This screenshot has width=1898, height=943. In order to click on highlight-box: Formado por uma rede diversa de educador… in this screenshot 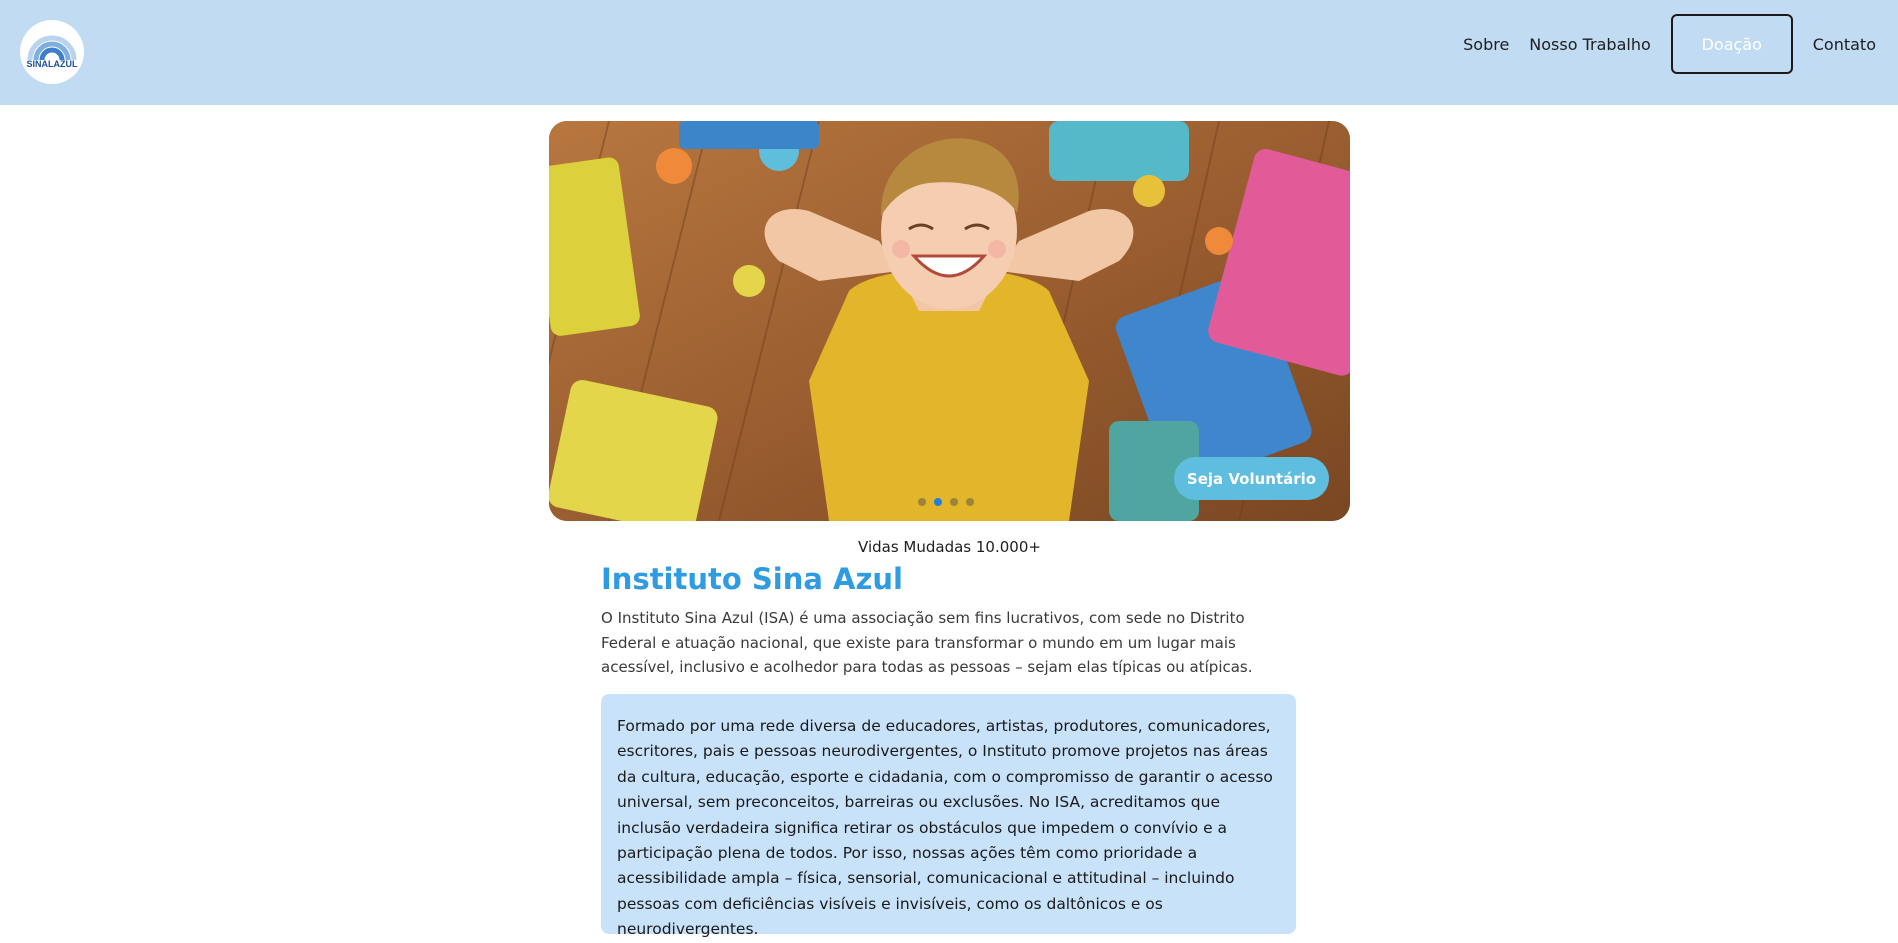, I will do `click(948, 816)`.